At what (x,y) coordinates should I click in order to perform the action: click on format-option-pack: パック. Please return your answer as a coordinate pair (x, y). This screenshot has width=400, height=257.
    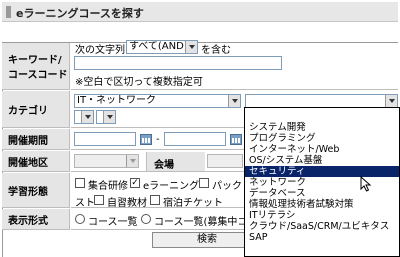
    Looking at the image, I should click on (227, 186).